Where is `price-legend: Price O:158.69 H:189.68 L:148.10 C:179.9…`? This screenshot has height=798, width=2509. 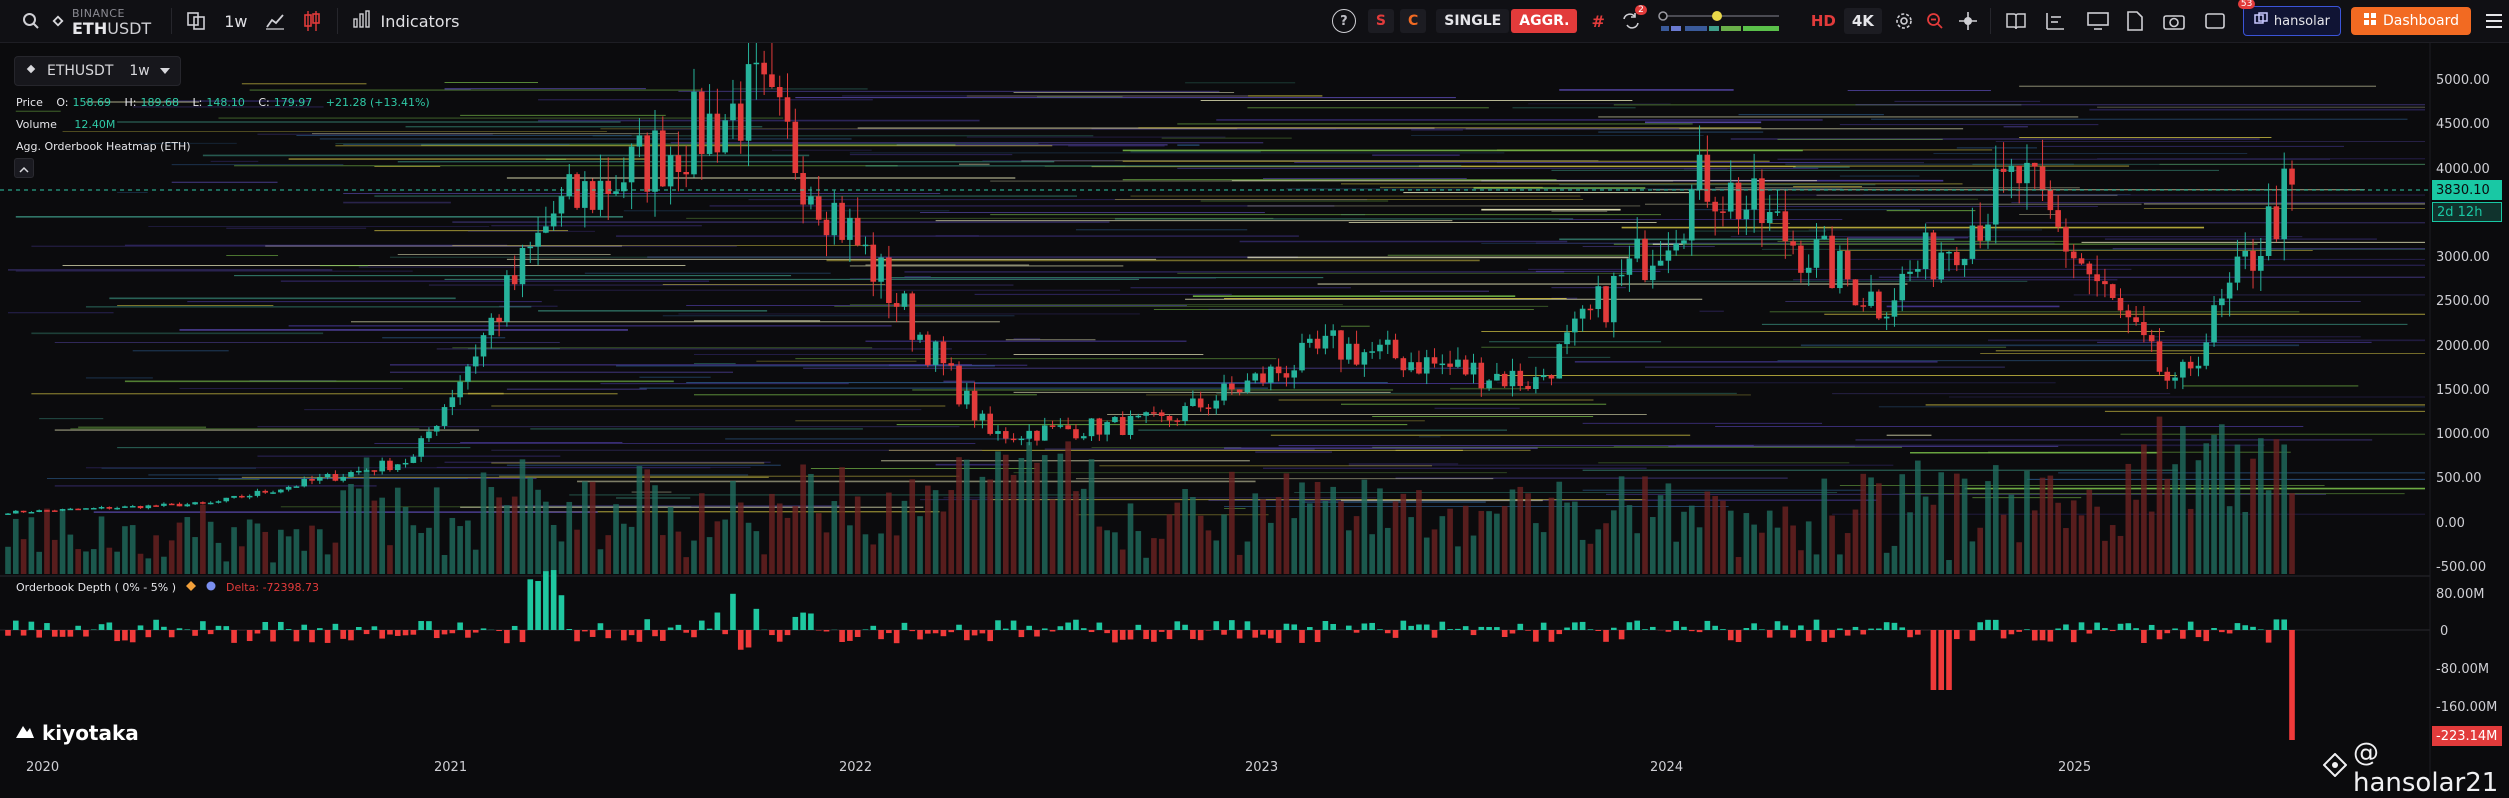 price-legend: Price O:158.69 H:189.68 L:148.10 C:179.9… is located at coordinates (223, 102).